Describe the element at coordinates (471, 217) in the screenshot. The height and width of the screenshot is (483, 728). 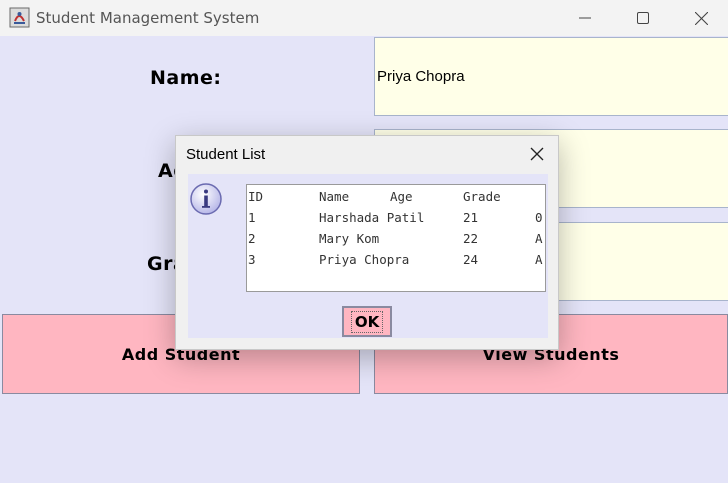
I see `row-age: 21` at that location.